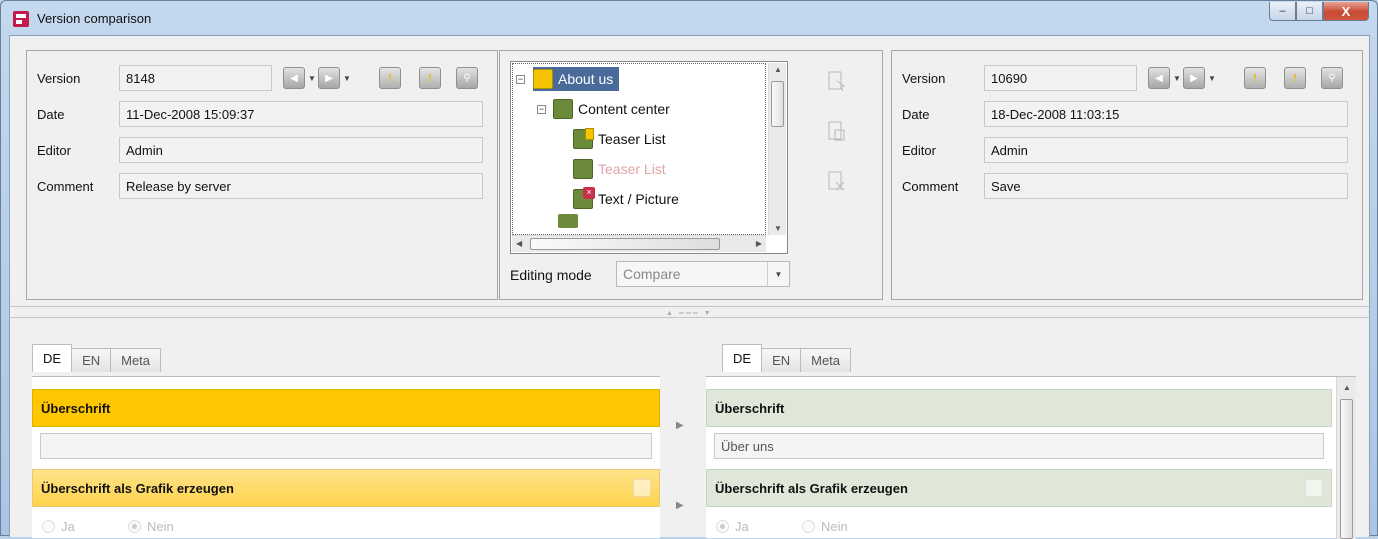 Image resolution: width=1378 pixels, height=539 pixels. Describe the element at coordinates (21, 19) in the screenshot. I see `app-icon` at that location.